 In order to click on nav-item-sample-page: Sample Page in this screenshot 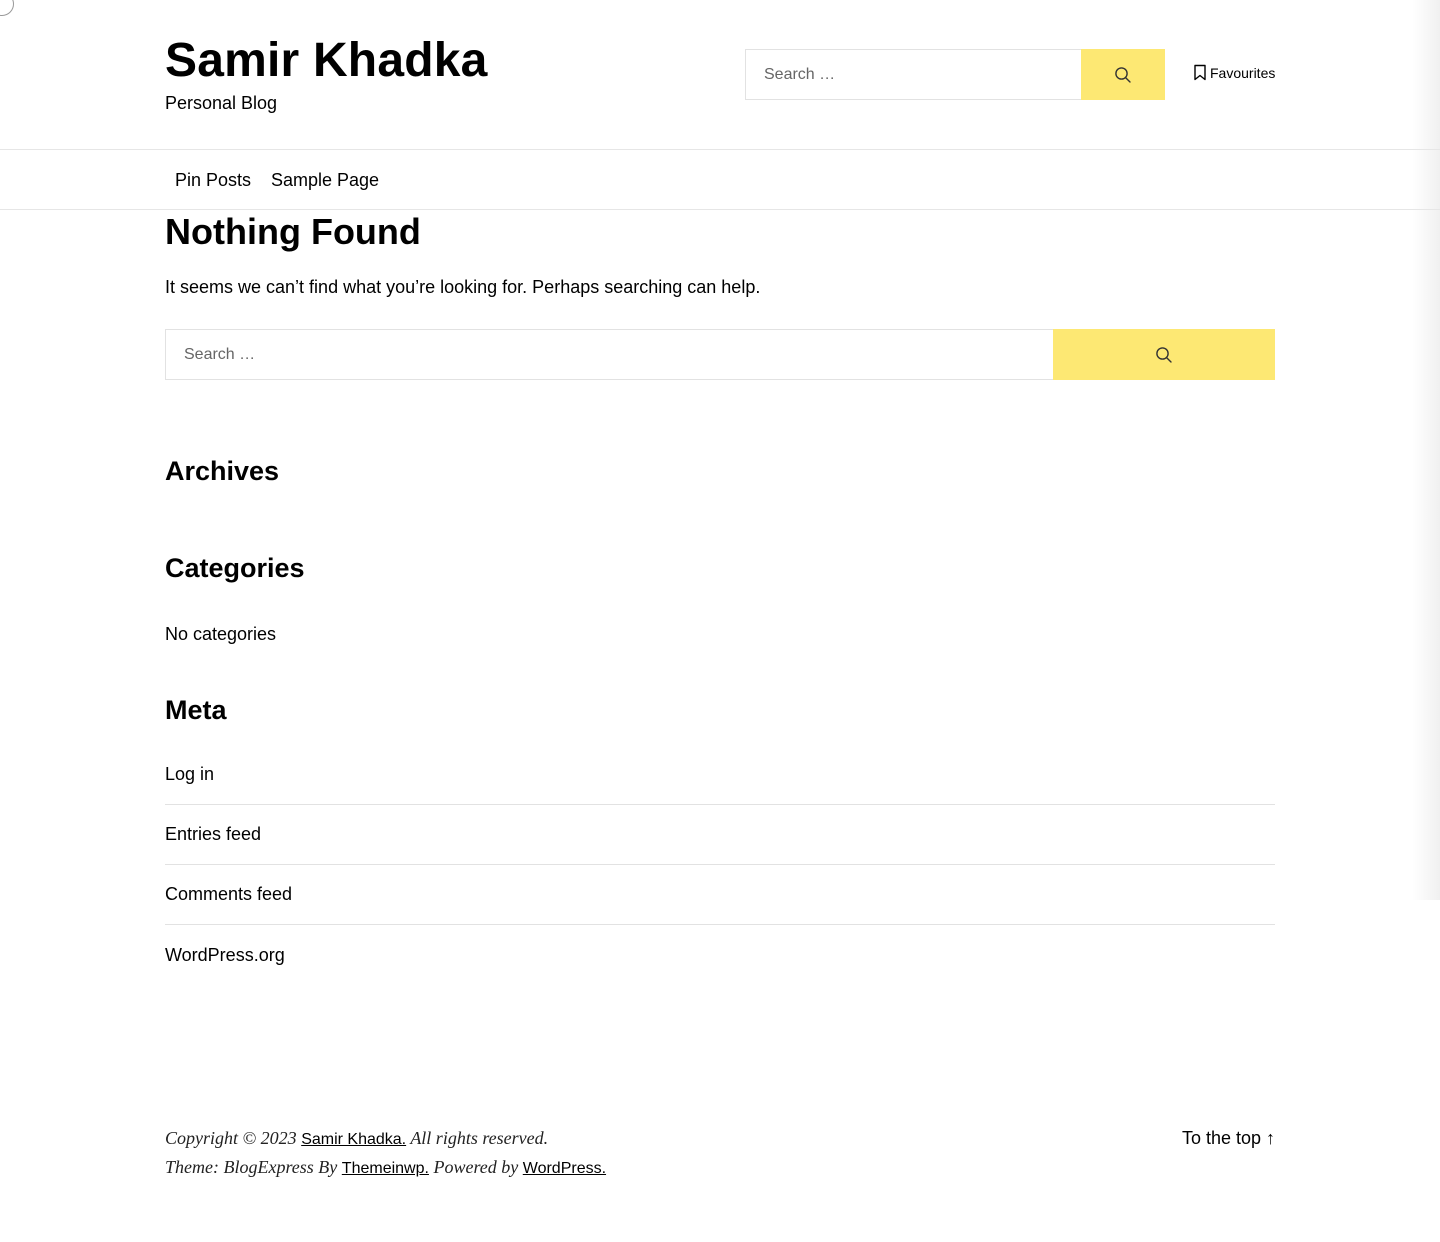, I will do `click(325, 180)`.